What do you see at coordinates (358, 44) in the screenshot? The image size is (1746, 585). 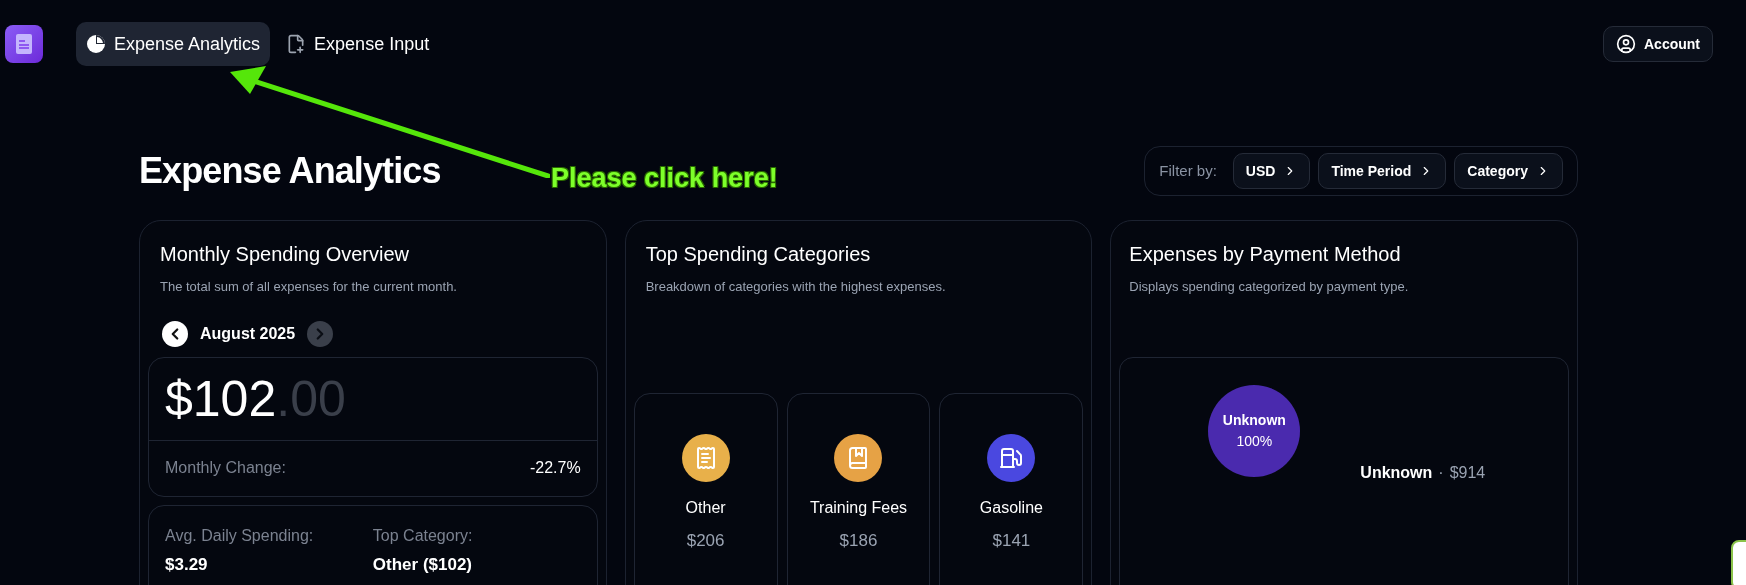 I see `nav-tab: Expense Input` at bounding box center [358, 44].